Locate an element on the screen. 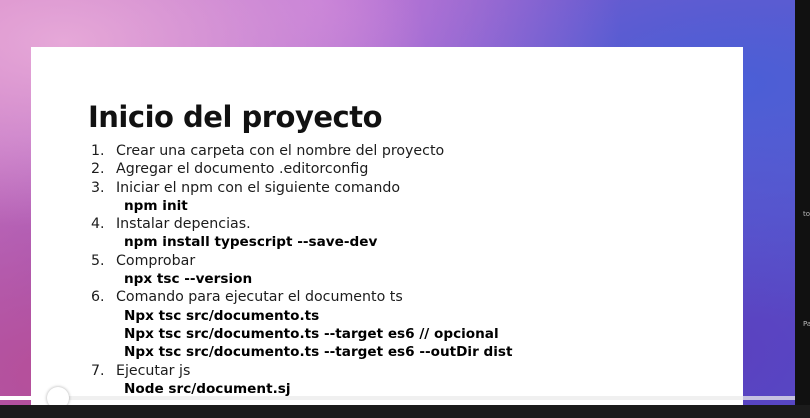 Image resolution: width=810 pixels, height=418 pixels. step-item: 5. Comprobar npx tsc --version is located at coordinates (302, 270).